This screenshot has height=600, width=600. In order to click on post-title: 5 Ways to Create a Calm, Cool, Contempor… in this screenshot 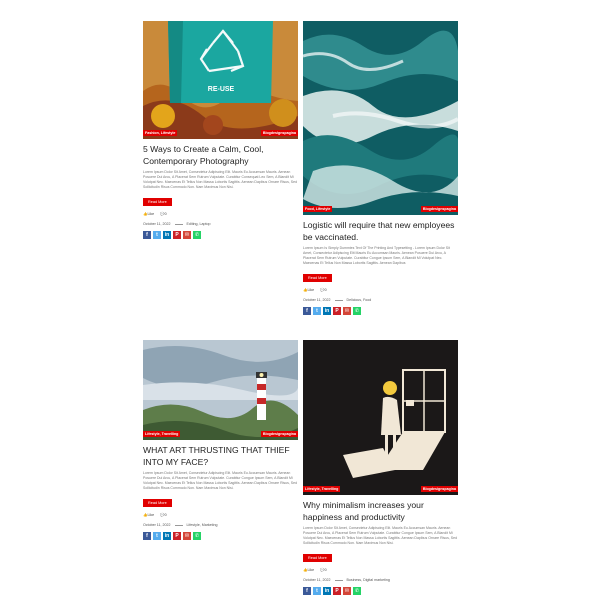, I will do `click(220, 155)`.